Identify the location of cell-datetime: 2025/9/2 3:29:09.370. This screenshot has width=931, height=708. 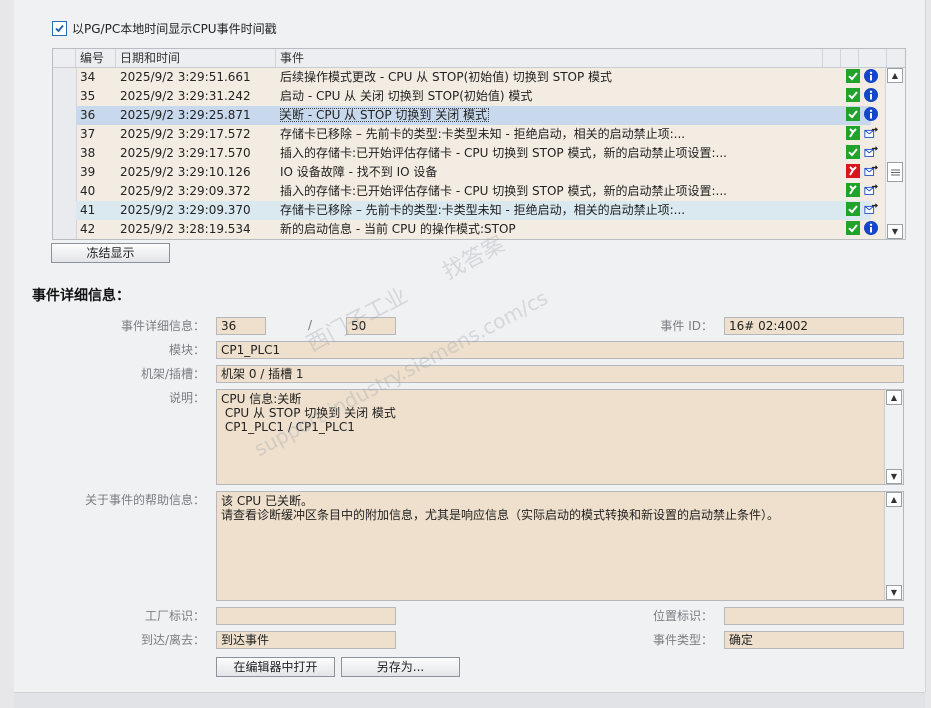
(185, 210).